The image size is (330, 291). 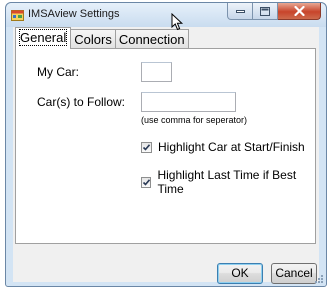 I want to click on window-title: IMSAview Settings, so click(x=74, y=14).